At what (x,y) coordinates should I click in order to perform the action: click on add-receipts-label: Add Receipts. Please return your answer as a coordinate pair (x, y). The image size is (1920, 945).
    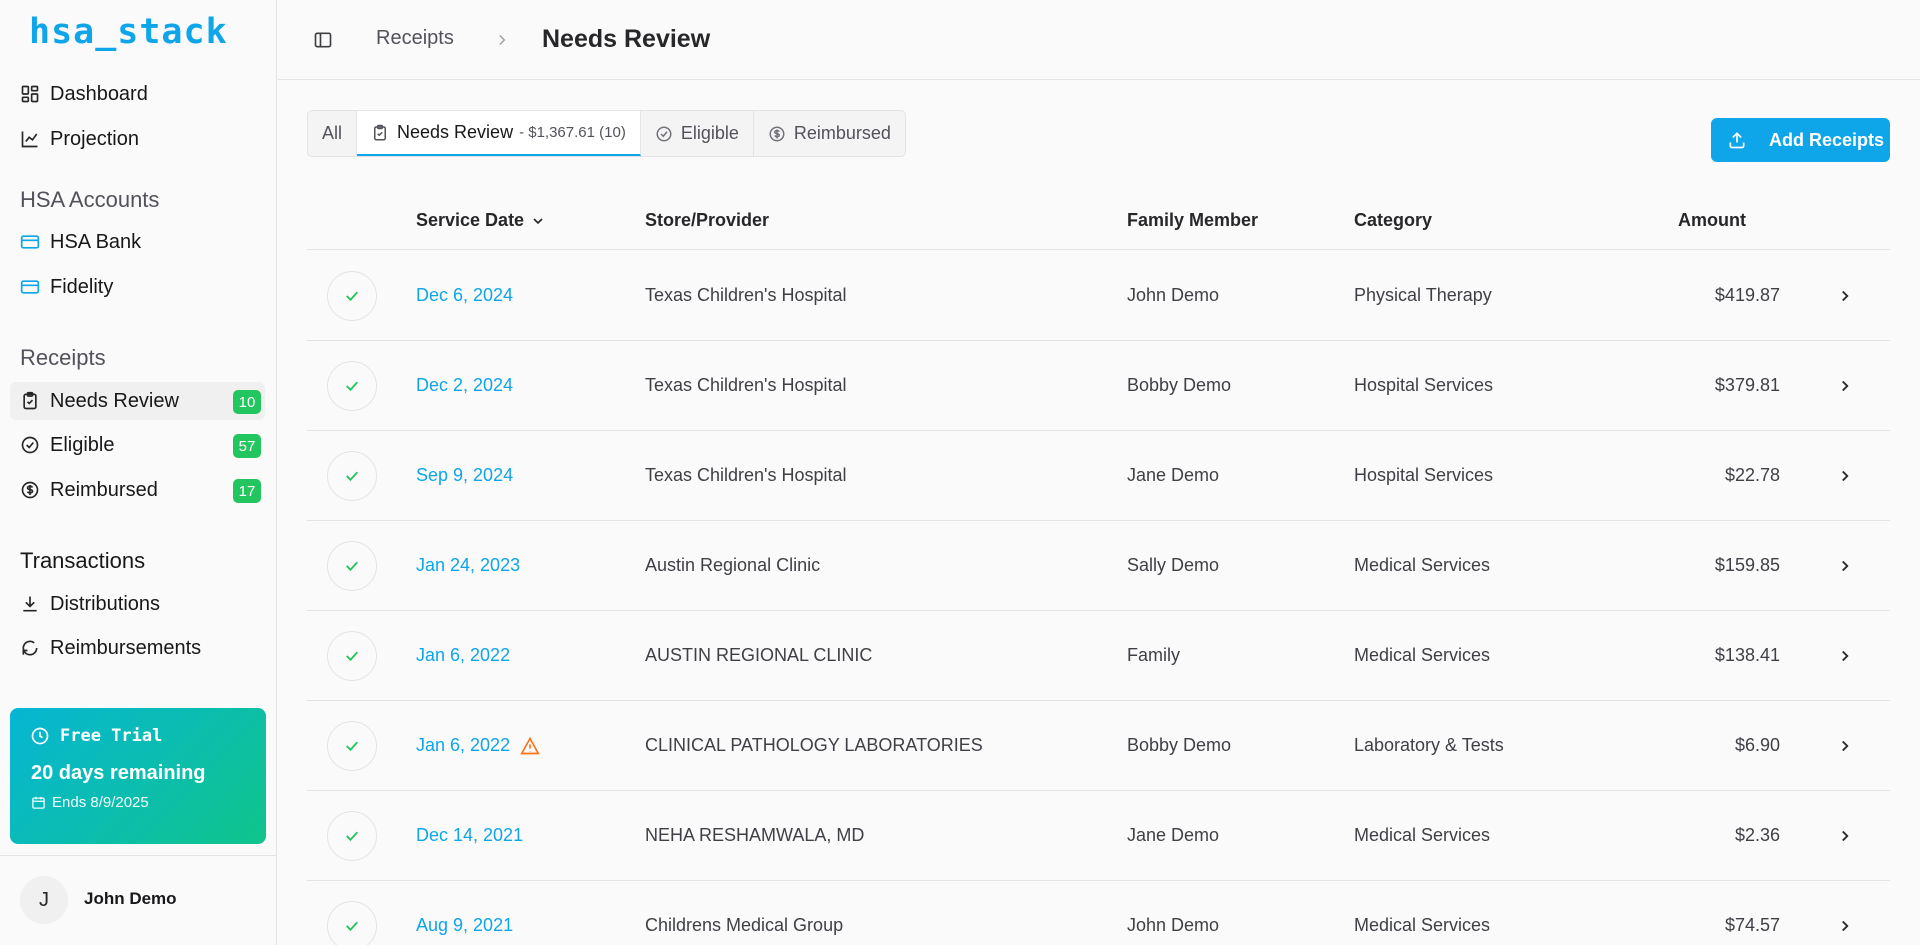
    Looking at the image, I should click on (1827, 139).